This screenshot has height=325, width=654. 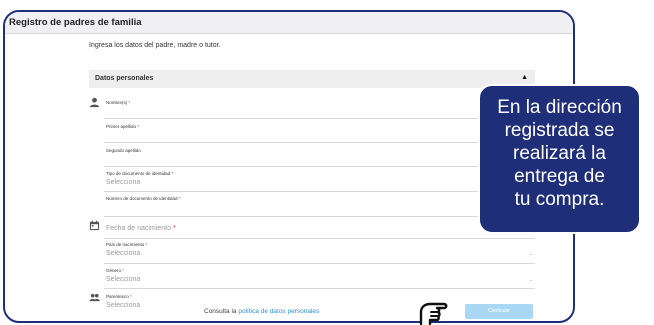 What do you see at coordinates (117, 296) in the screenshot?
I see `parentesco-label: Parentesco` at bounding box center [117, 296].